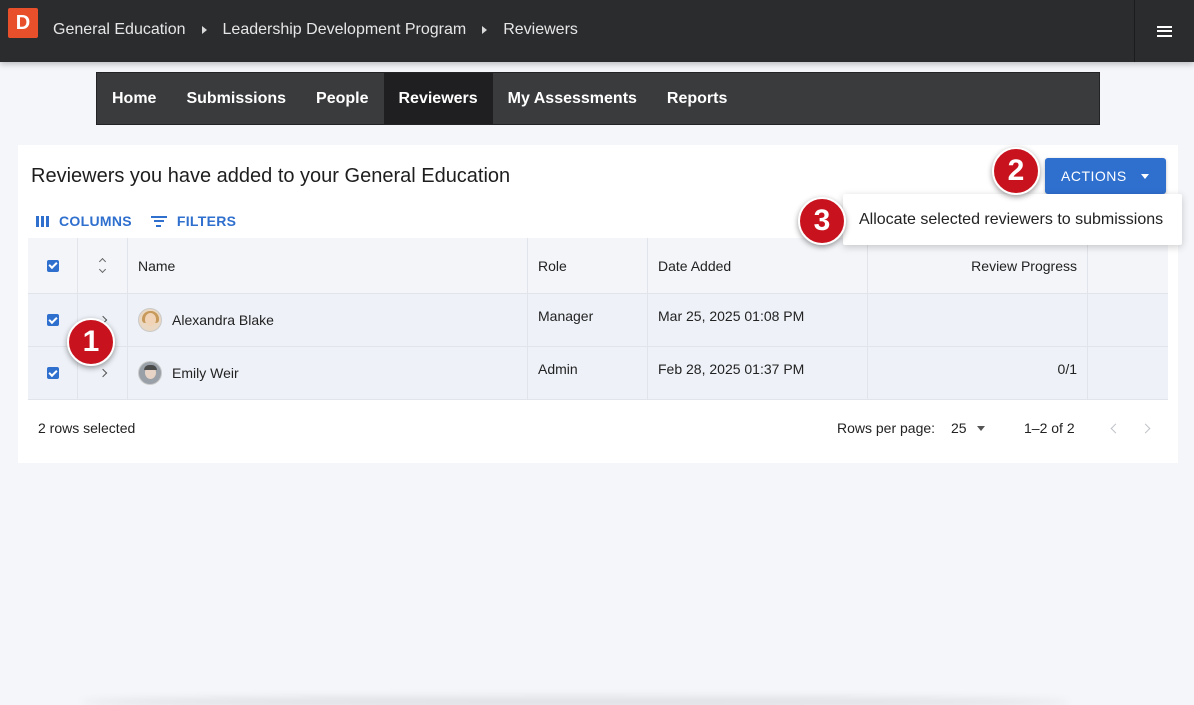 The image size is (1194, 705). I want to click on nav-item-home: Home, so click(134, 98).